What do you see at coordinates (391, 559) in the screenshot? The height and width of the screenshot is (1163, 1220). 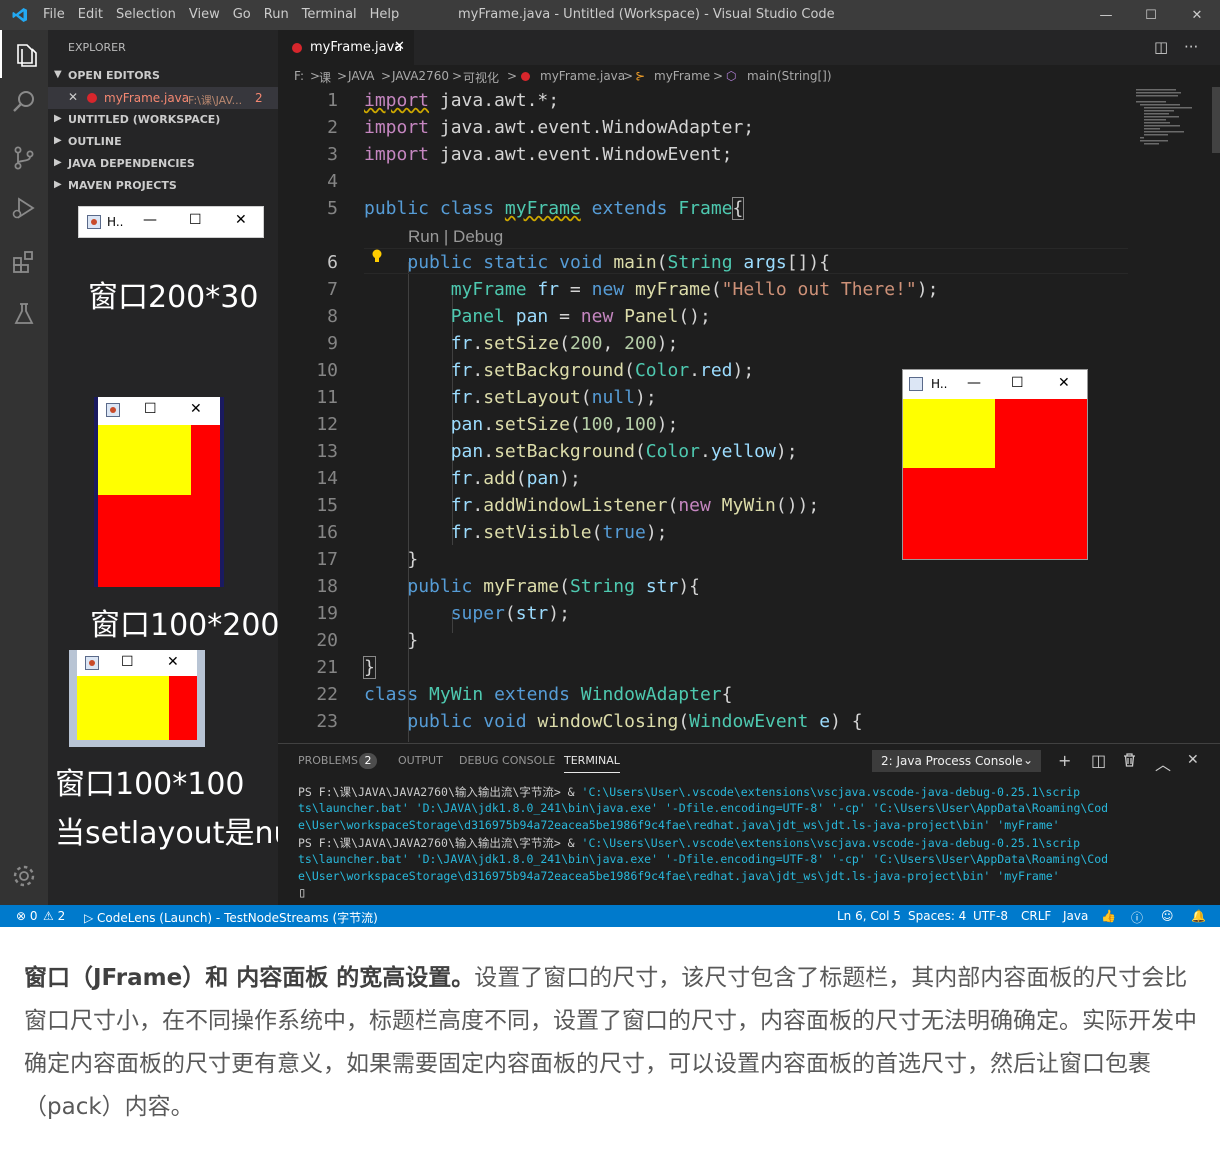 I see `code-line: }` at bounding box center [391, 559].